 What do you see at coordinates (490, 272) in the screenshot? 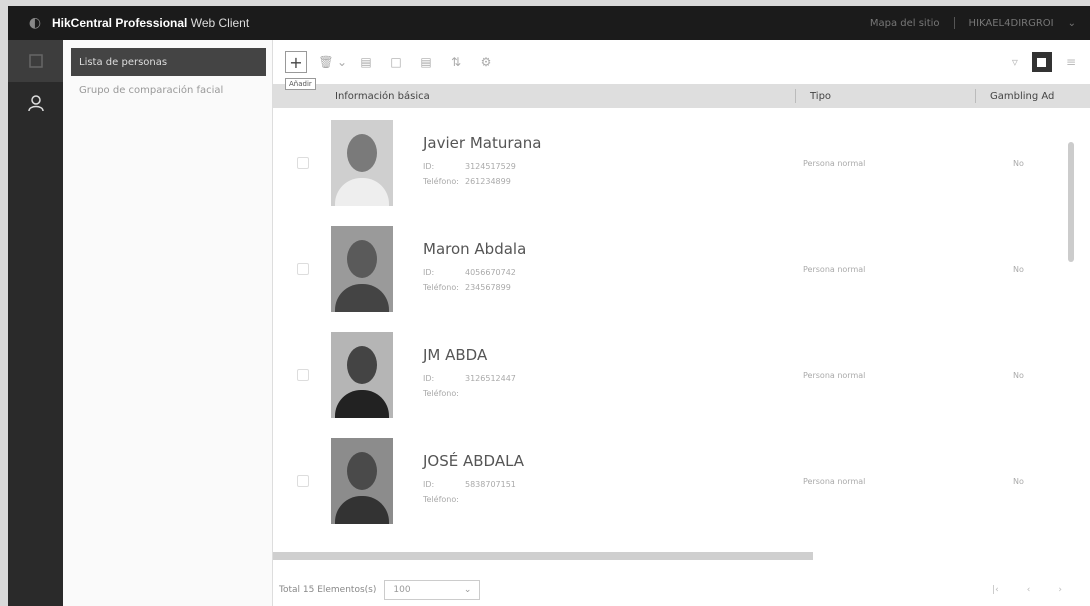
I see `person-id: 4056670742` at bounding box center [490, 272].